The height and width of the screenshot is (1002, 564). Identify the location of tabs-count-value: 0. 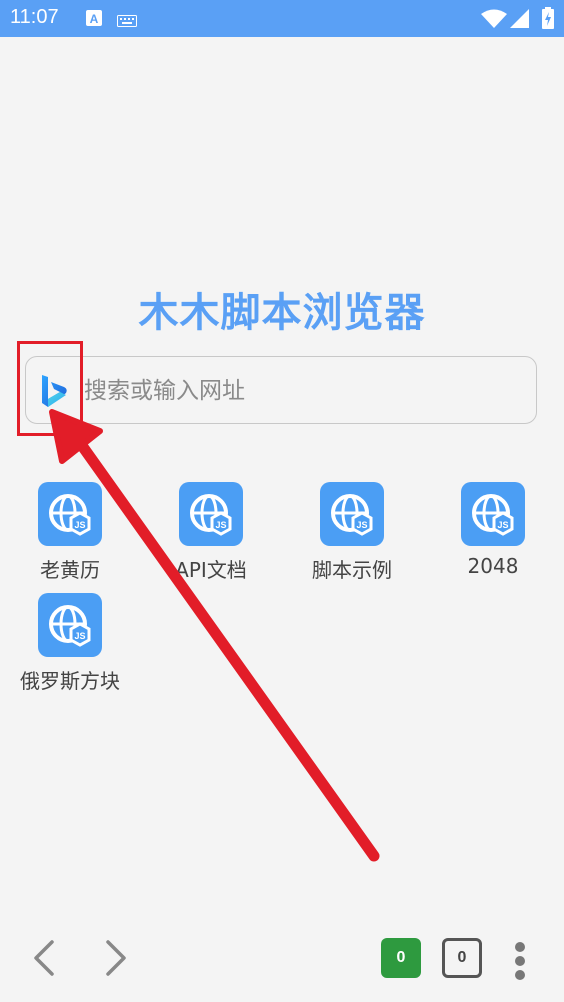
(462, 957).